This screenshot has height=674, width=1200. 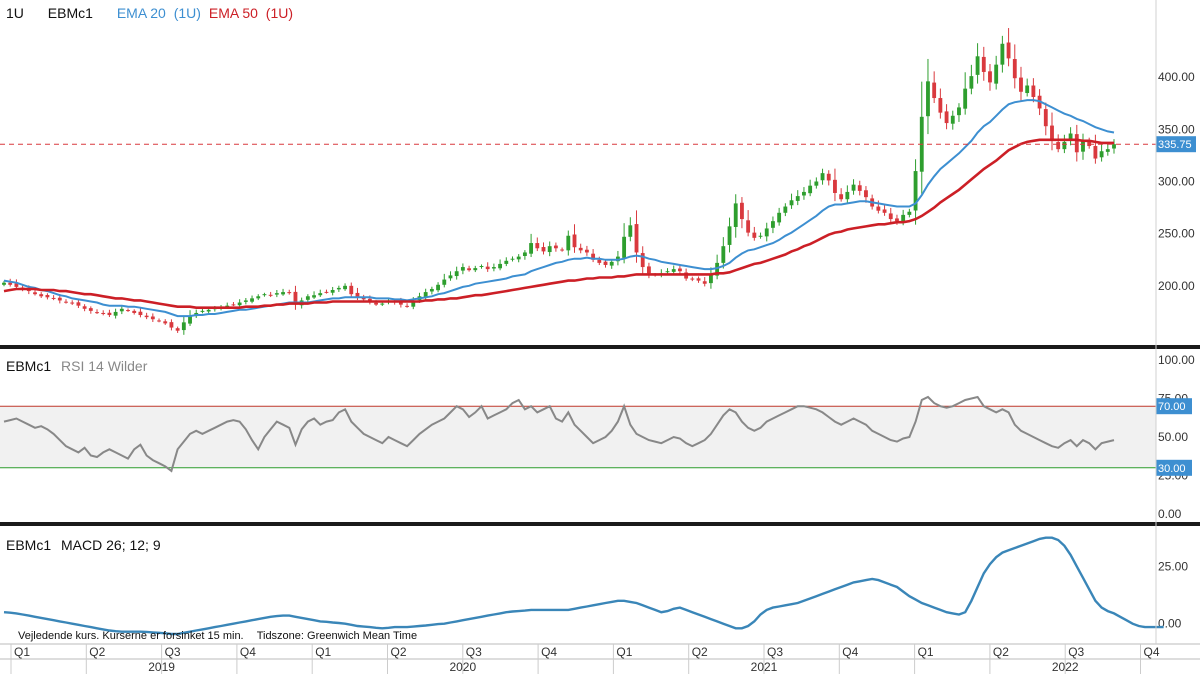 I want to click on timezone-text: Tidszone: Greenwich Mean Time, so click(x=337, y=636).